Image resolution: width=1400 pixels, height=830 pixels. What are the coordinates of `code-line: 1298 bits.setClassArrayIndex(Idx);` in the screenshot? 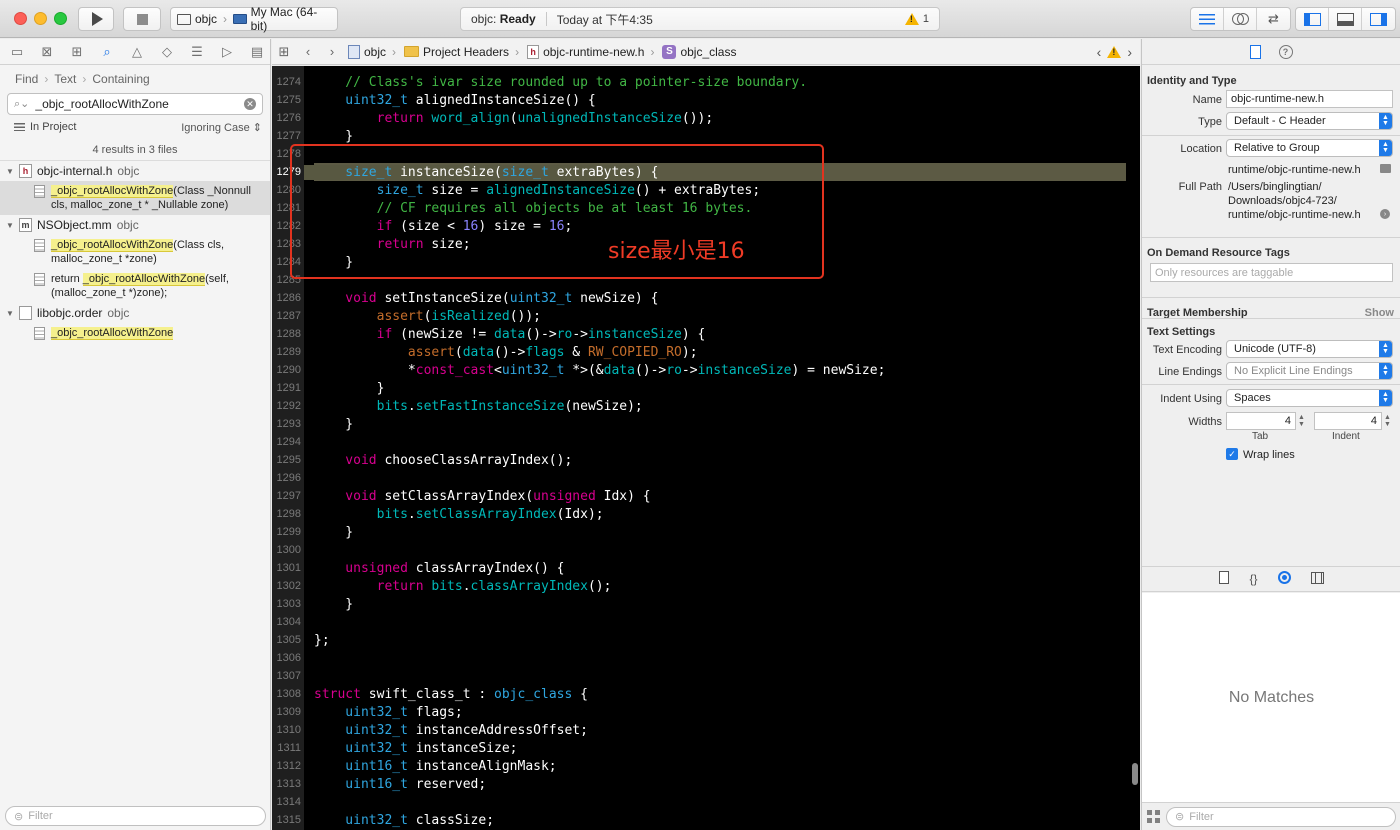 It's located at (706, 514).